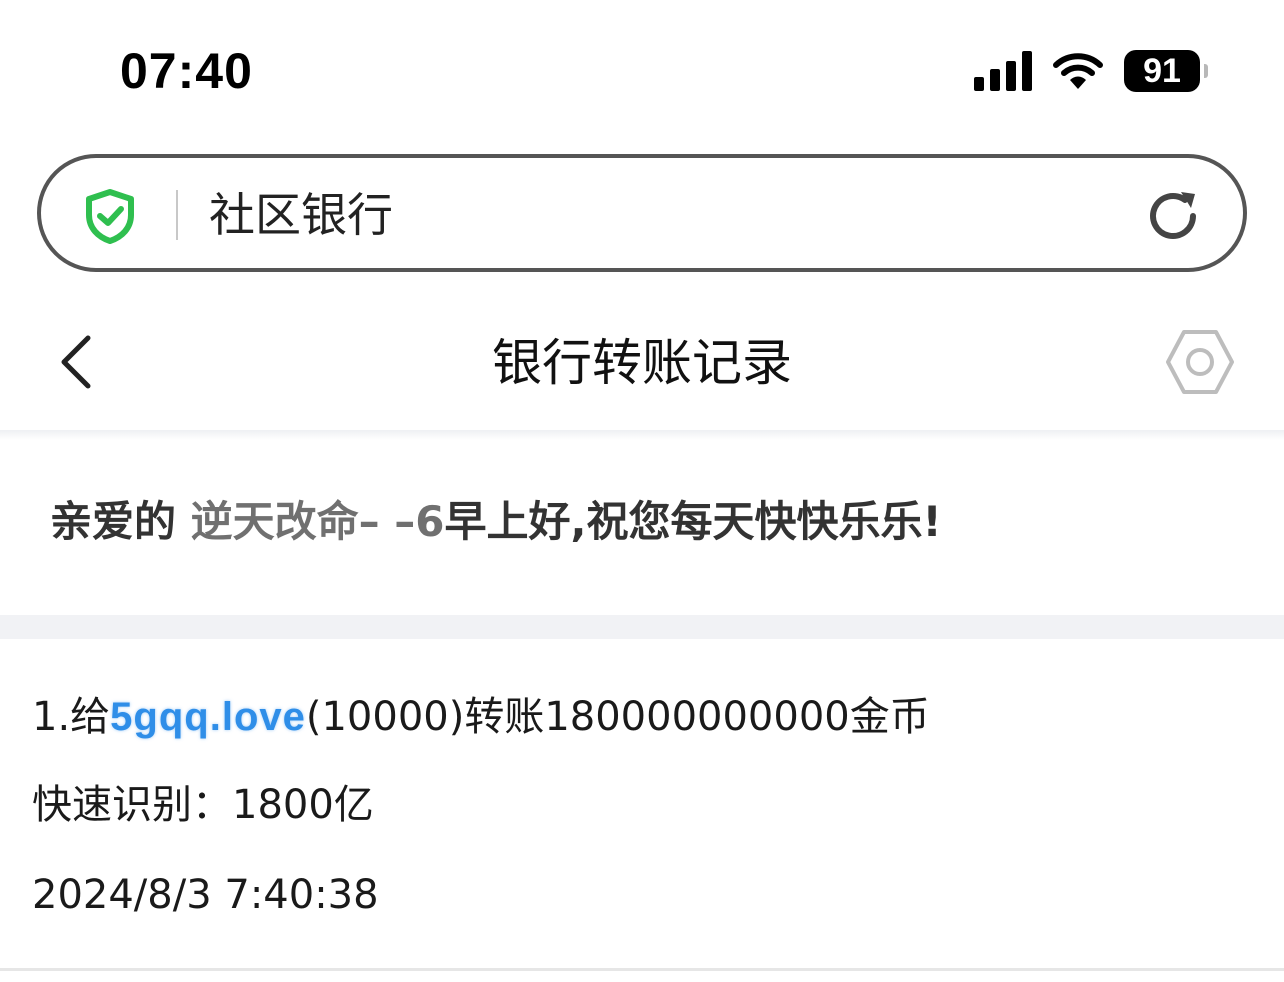  I want to click on status-bar: 07:40 91, so click(642, 70).